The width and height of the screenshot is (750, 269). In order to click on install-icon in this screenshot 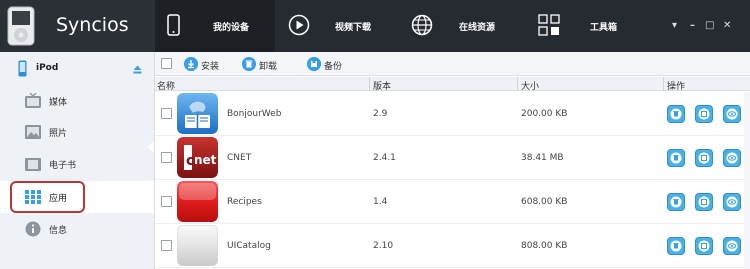, I will do `click(191, 64)`.